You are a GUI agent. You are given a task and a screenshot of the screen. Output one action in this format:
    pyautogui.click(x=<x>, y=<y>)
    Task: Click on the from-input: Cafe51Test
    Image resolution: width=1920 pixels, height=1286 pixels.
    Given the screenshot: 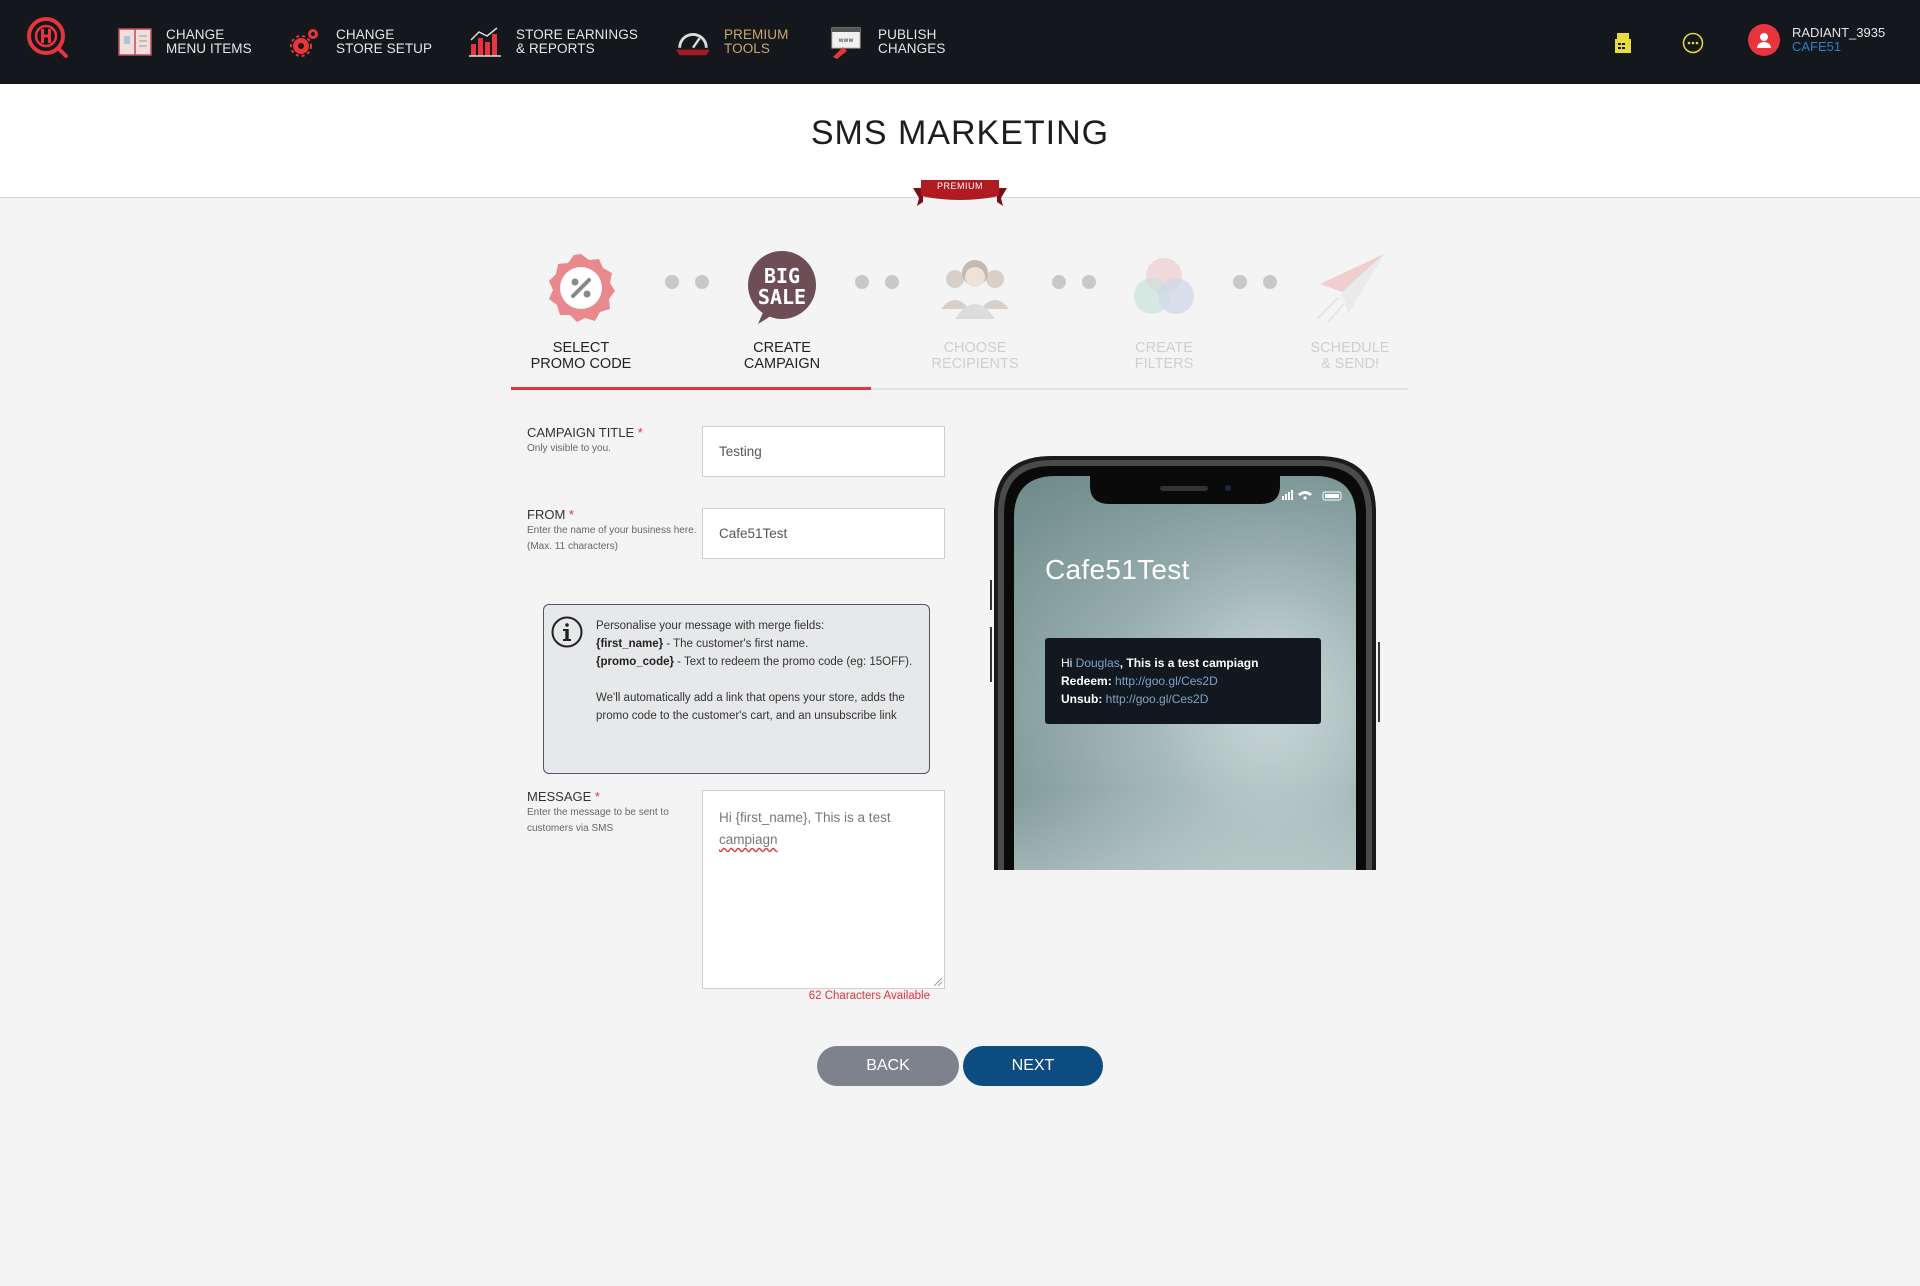 What is the action you would take?
    pyautogui.click(x=823, y=533)
    